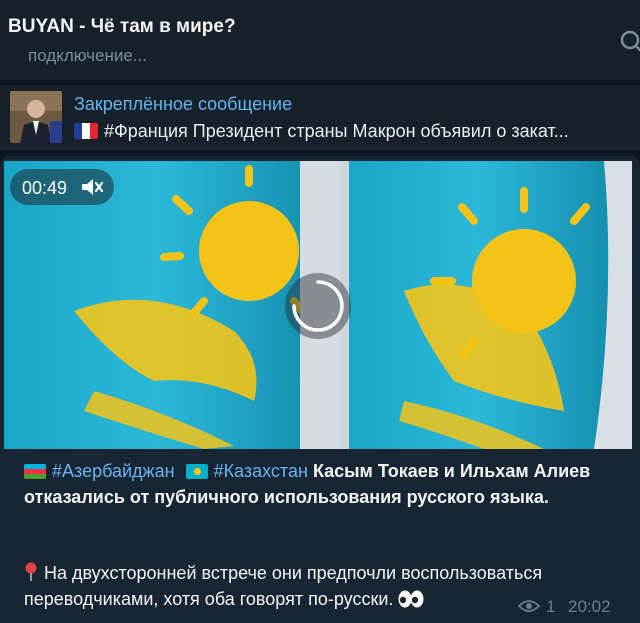 Image resolution: width=640 pixels, height=623 pixels. Describe the element at coordinates (196, 471) in the screenshot. I see `kazakhstan-flag-icon` at that location.